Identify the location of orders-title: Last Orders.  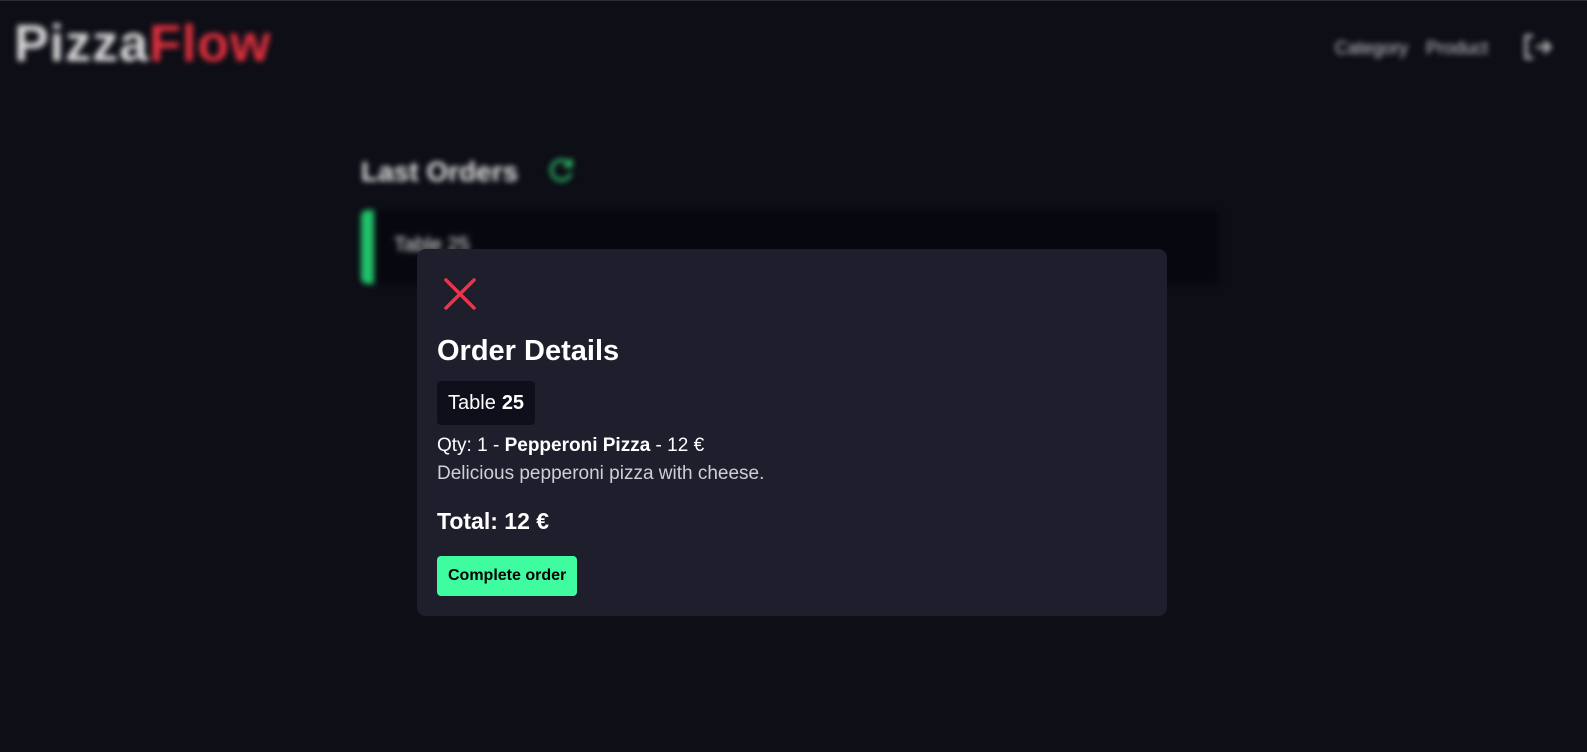
(440, 171).